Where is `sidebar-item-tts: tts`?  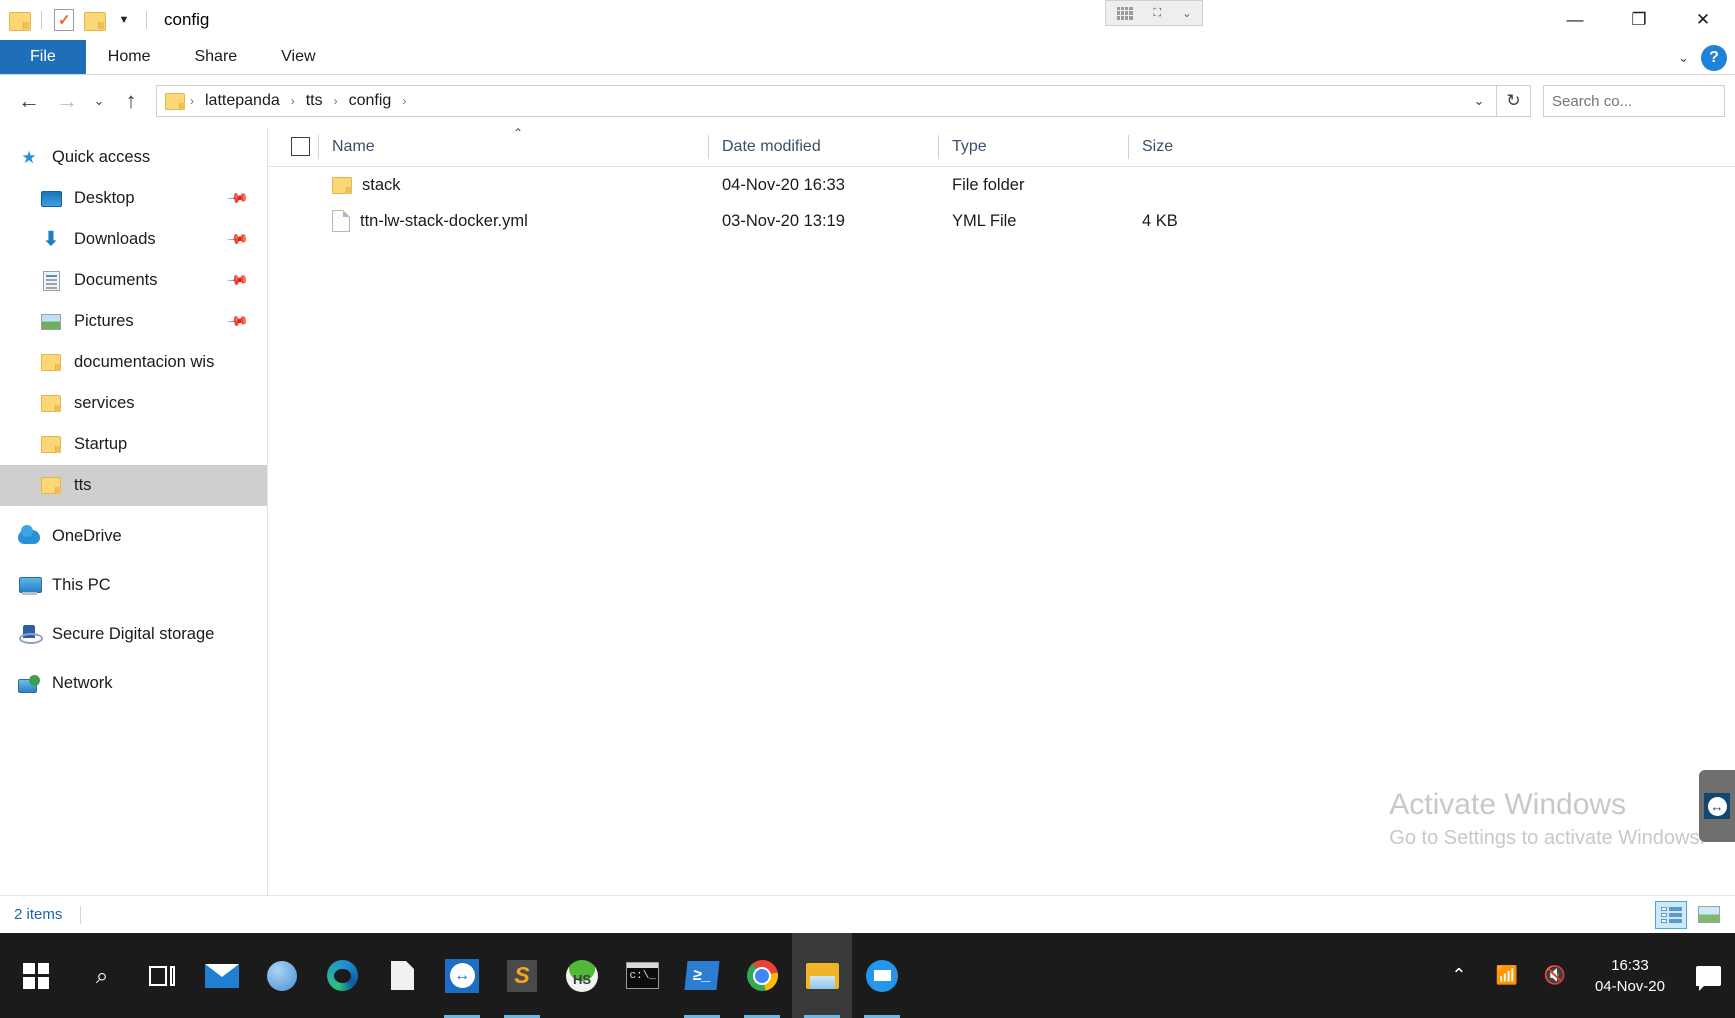
sidebar-item-tts: tts is located at coordinates (134, 485).